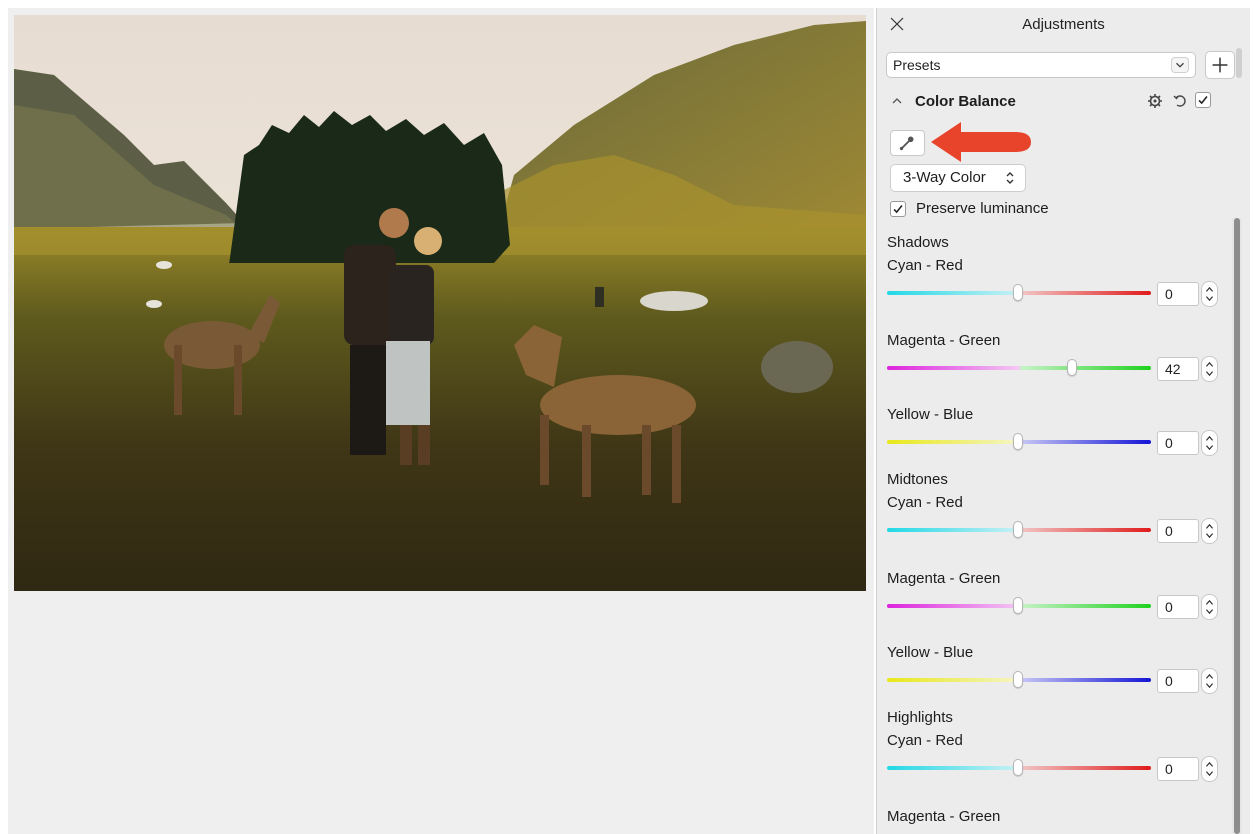  I want to click on mode-select: 3-Way Color, so click(958, 178).